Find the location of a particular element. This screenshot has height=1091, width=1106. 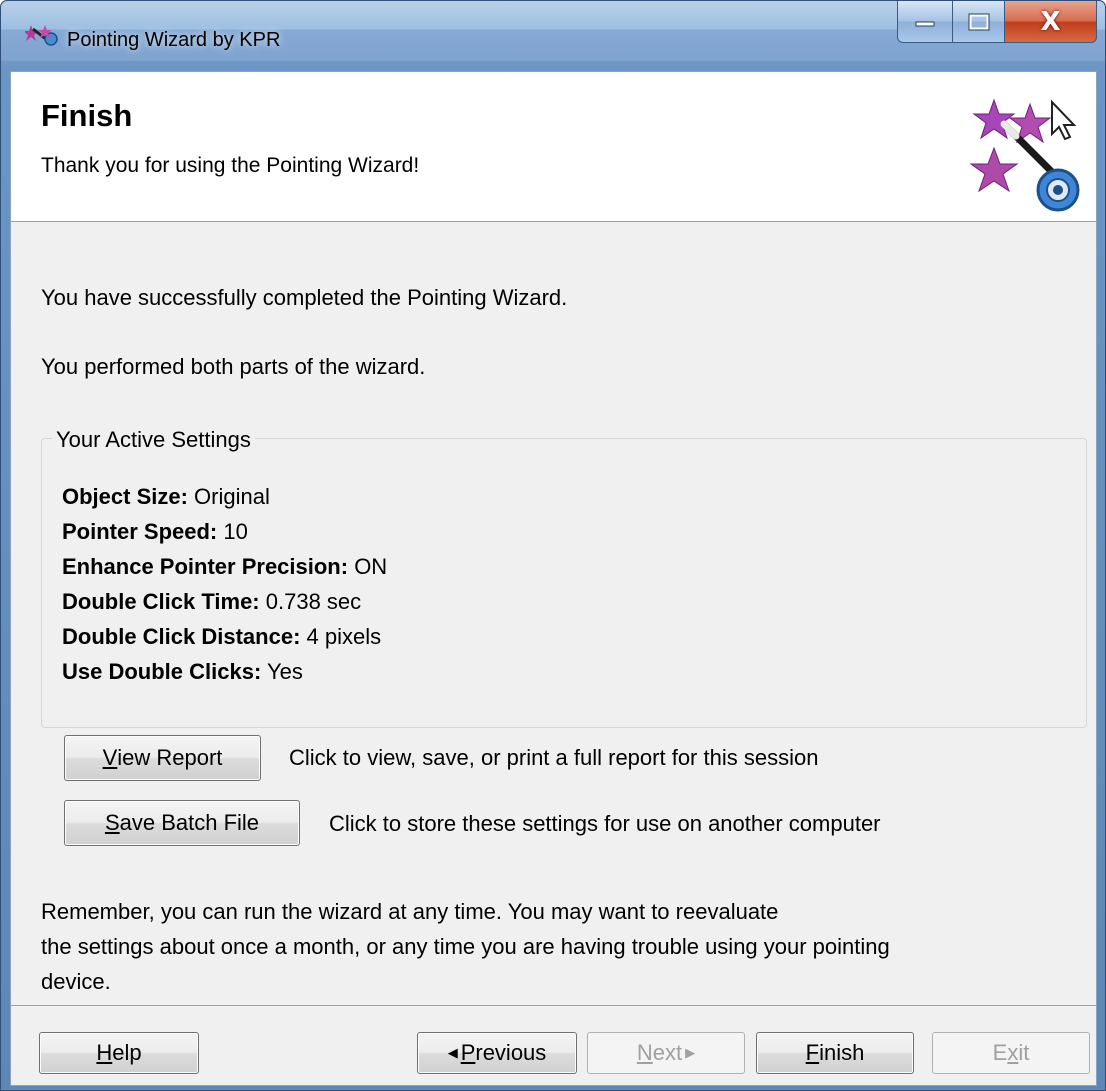

title-bar: Pointing Wizard by KPR X is located at coordinates (553, 31).